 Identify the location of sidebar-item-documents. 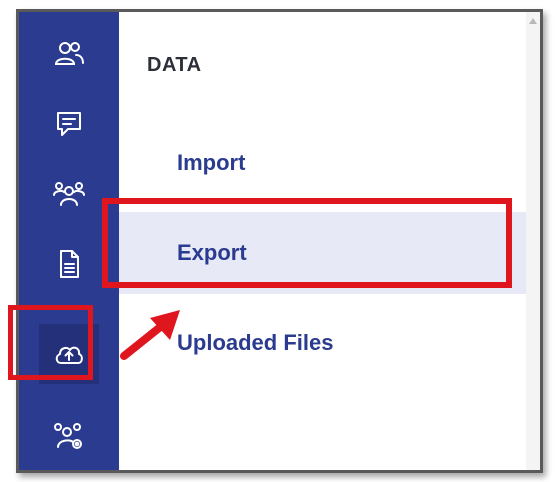
(69, 264).